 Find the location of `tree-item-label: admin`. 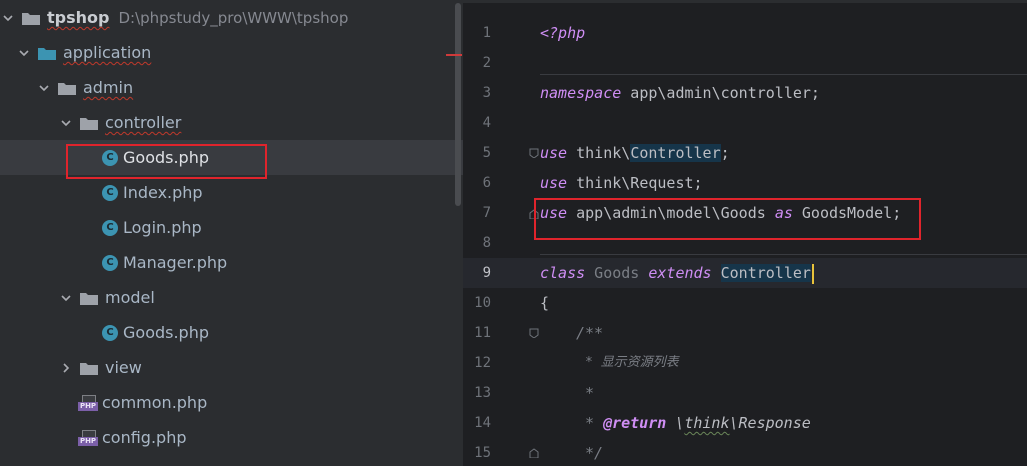

tree-item-label: admin is located at coordinates (108, 87).